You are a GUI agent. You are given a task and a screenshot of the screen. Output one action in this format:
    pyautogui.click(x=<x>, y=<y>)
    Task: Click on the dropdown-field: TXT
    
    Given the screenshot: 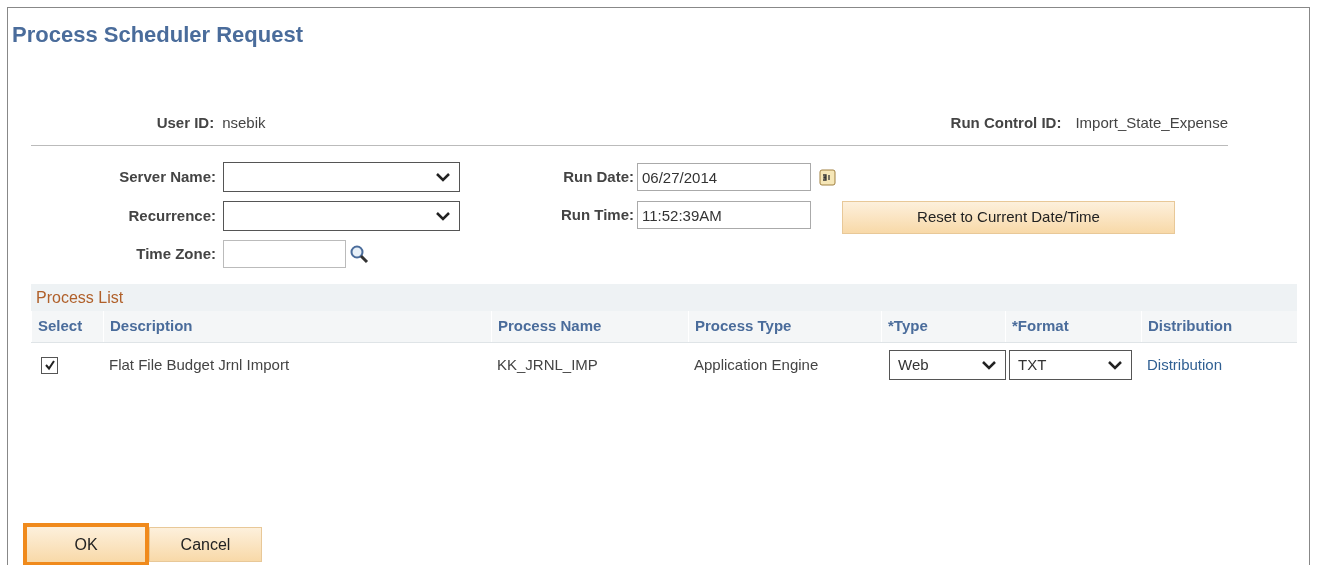 What is the action you would take?
    pyautogui.click(x=1070, y=365)
    